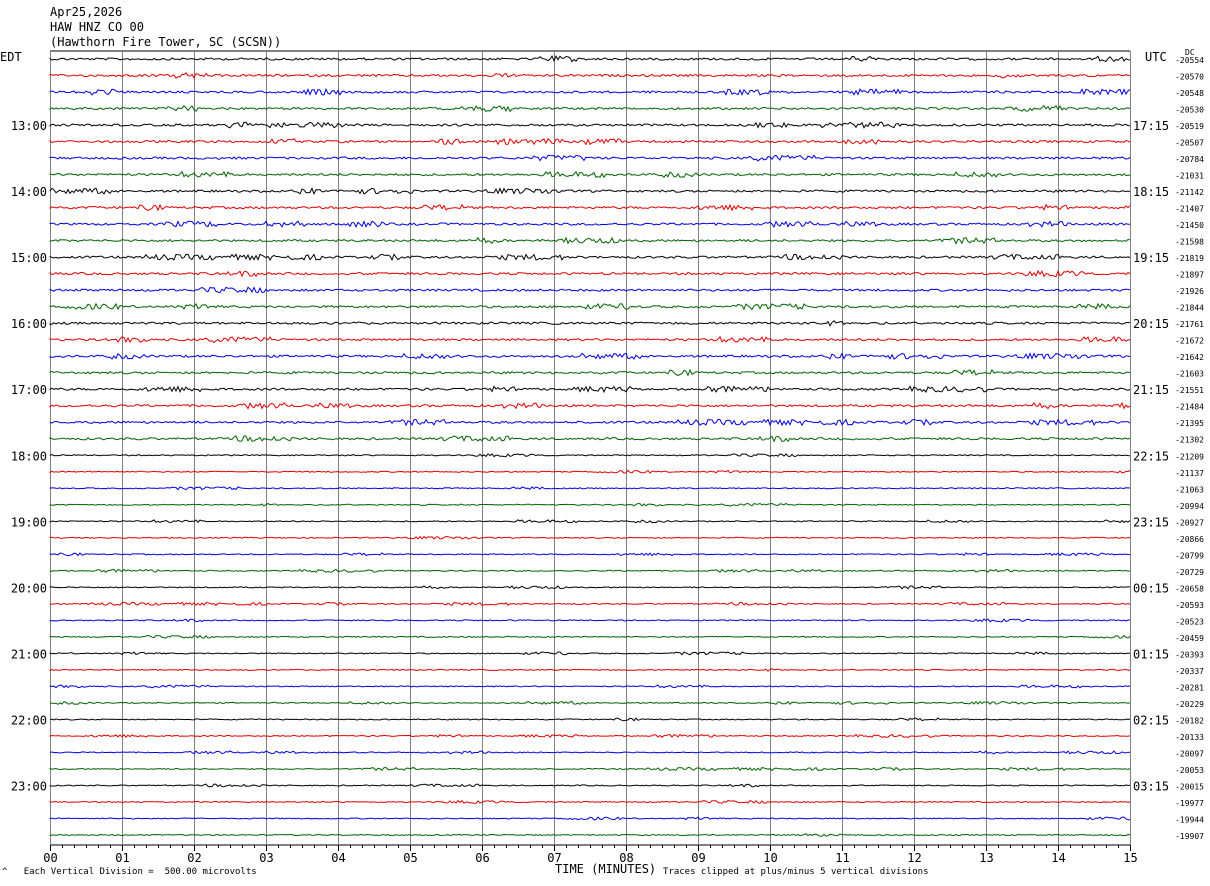 This screenshot has width=1210, height=886. I want to click on x-tick-label: 11, so click(842, 858).